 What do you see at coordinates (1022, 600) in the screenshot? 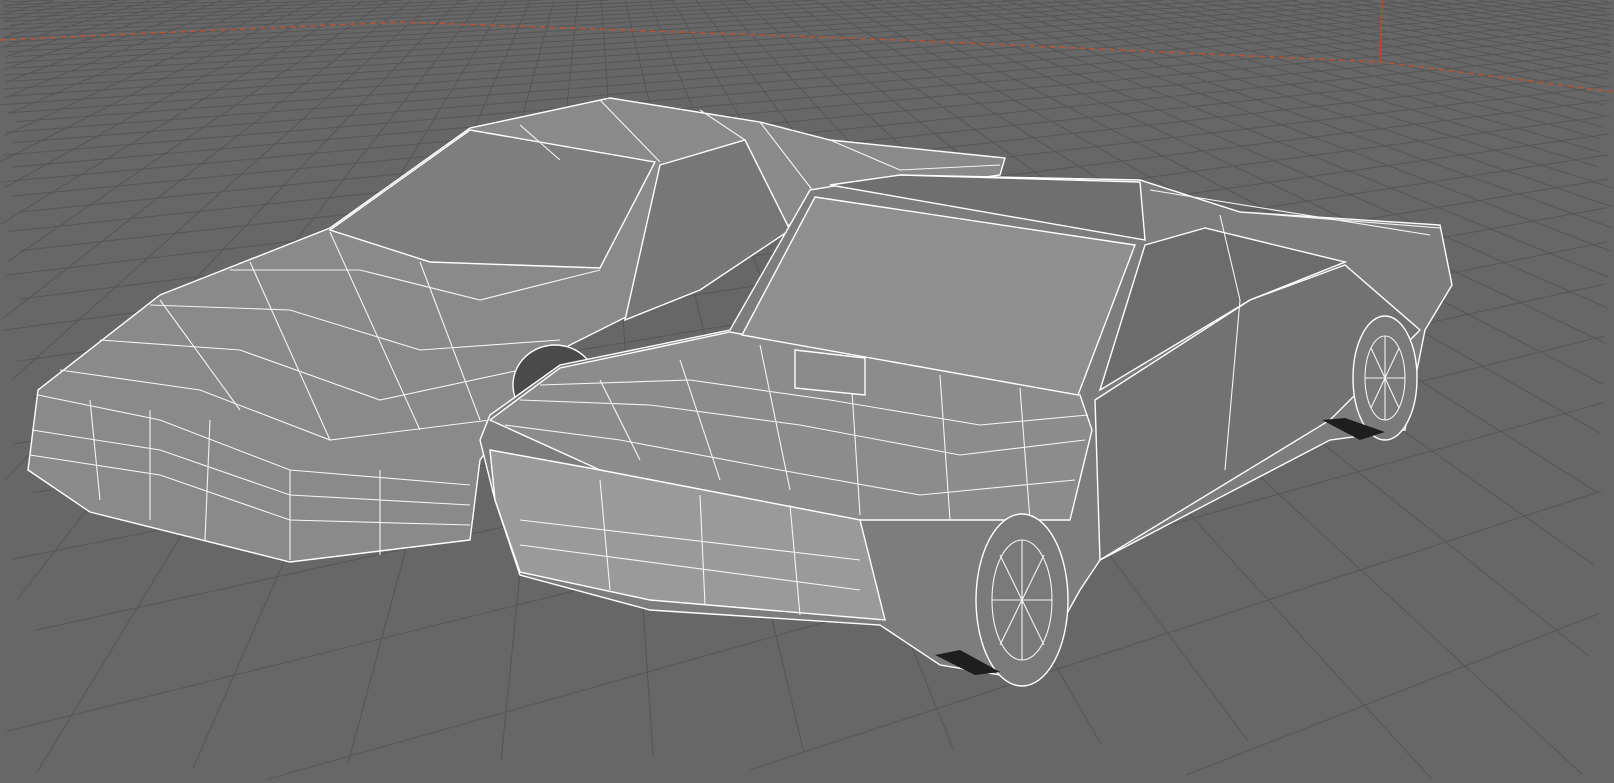
I see `sedan-front-wheel` at bounding box center [1022, 600].